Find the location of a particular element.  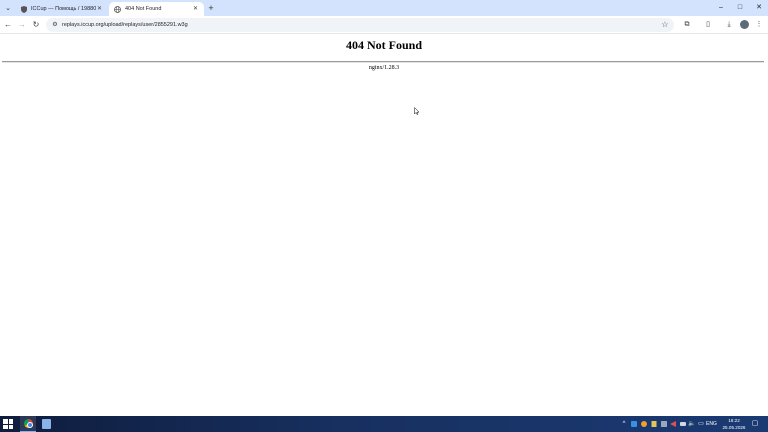

page-title: 404 Not Found is located at coordinates (383, 45).